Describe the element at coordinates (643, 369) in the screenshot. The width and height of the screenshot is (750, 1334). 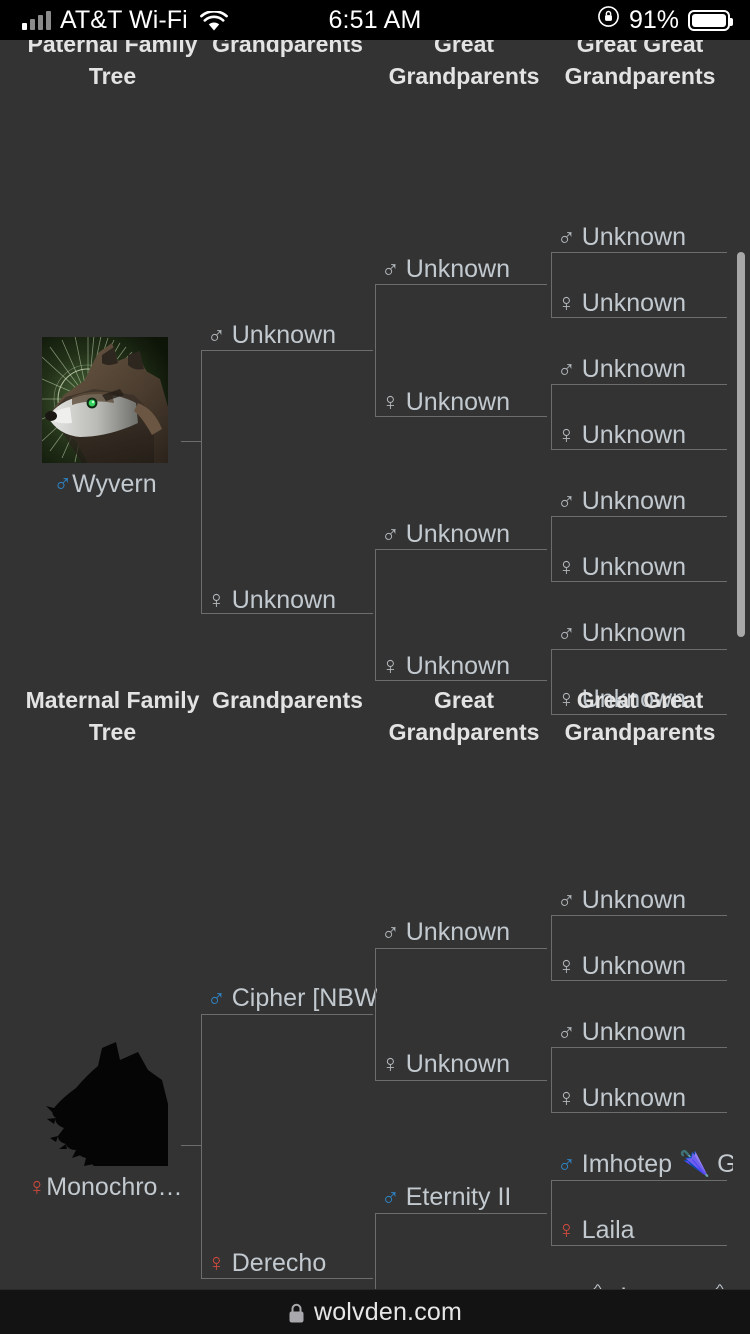
I see `paternal-ggg-2: ♂ Unknown` at that location.